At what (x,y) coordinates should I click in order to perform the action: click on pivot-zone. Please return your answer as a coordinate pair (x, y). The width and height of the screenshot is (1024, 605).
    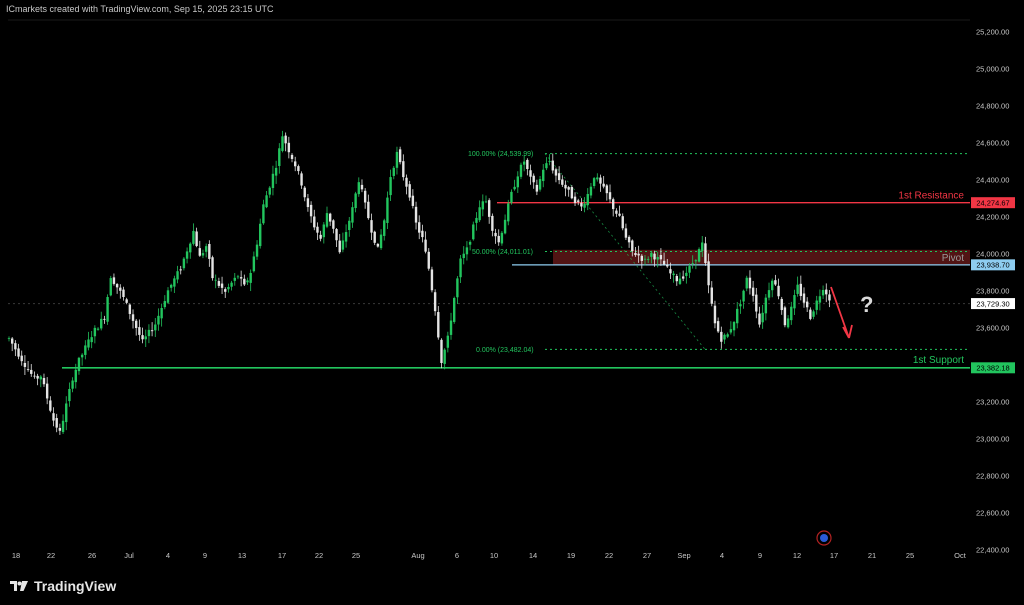
    Looking at the image, I should click on (761, 257).